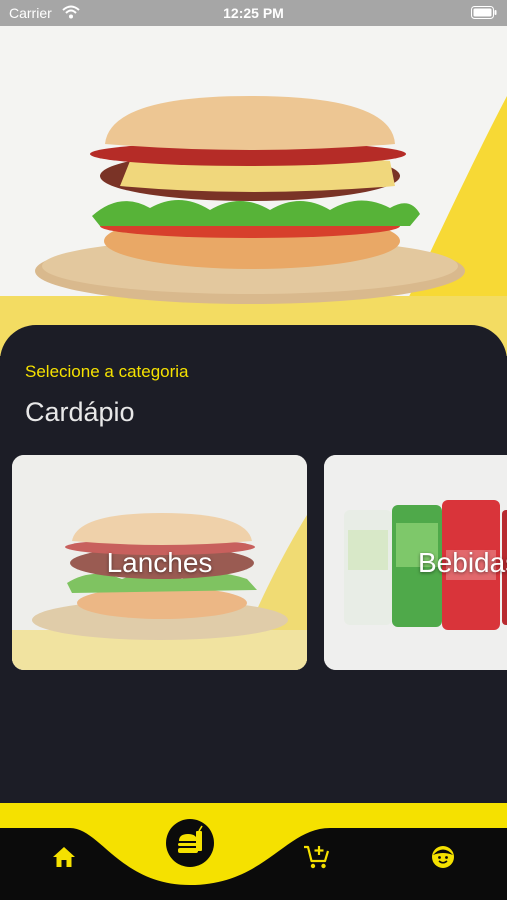 The width and height of the screenshot is (507, 900). What do you see at coordinates (107, 371) in the screenshot?
I see `section-subtitle: Selecione a categoria` at bounding box center [107, 371].